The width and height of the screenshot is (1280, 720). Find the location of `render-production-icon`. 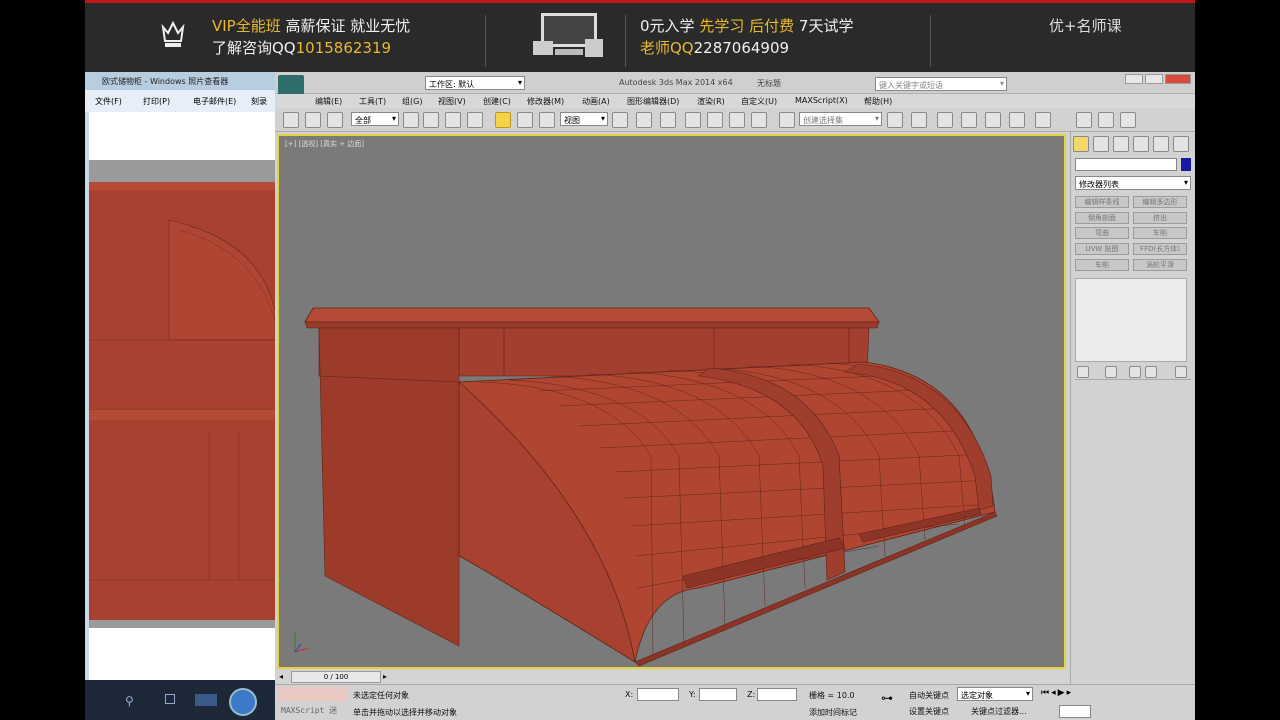

render-production-icon is located at coordinates (1128, 120).